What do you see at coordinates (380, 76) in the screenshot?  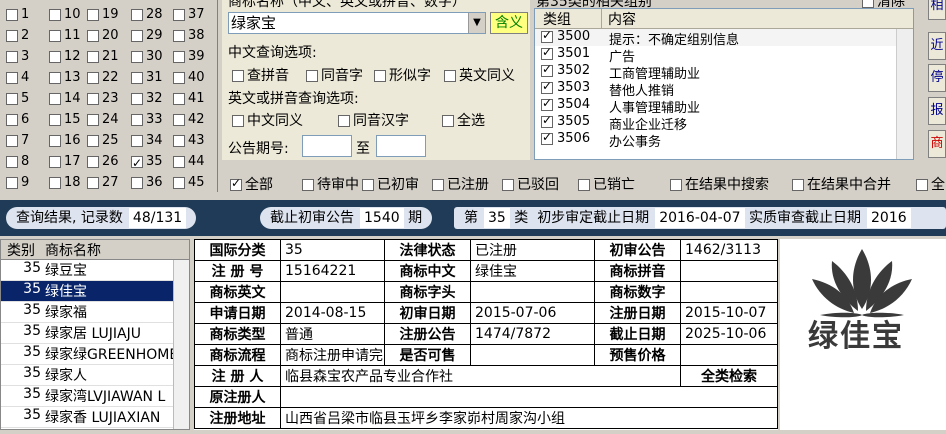 I see `similar-shape-checkbox` at bounding box center [380, 76].